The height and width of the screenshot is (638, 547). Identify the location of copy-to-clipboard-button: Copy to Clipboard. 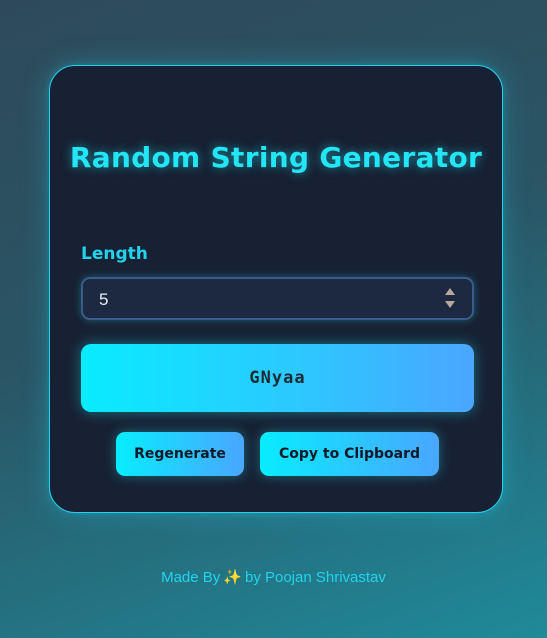
(349, 454).